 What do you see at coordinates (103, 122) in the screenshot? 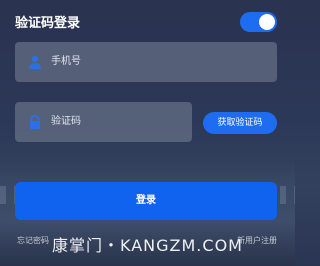
I see `verification-code-field: 验证码` at bounding box center [103, 122].